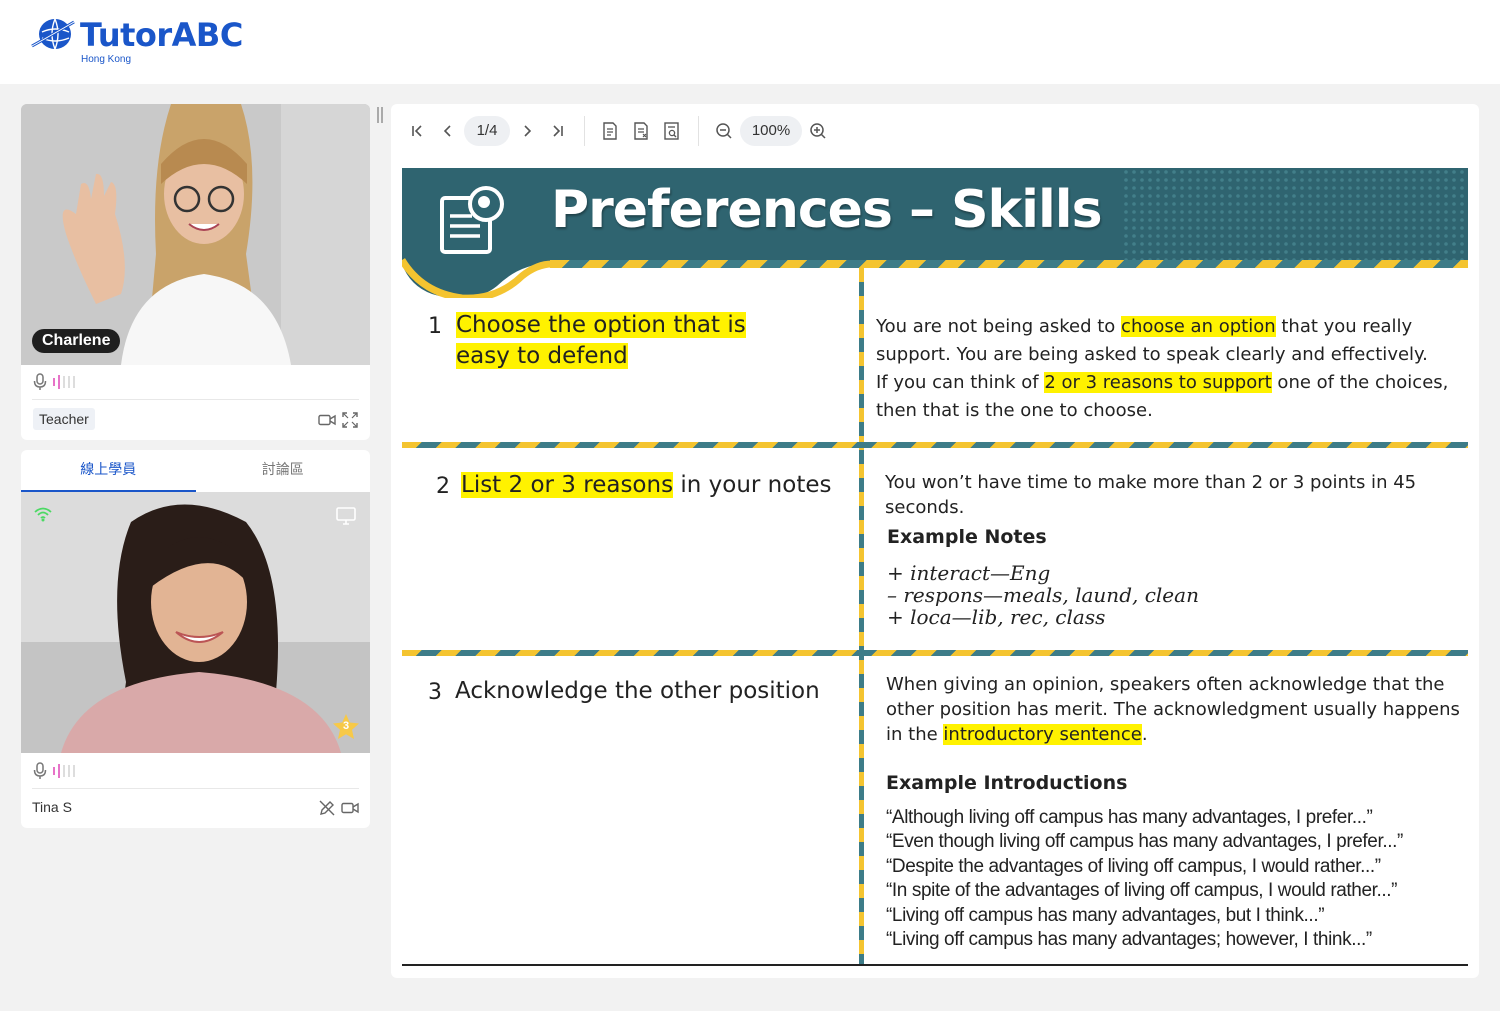 This screenshot has width=1500, height=1011. Describe the element at coordinates (380, 115) in the screenshot. I see `panel-resize-handle` at that location.